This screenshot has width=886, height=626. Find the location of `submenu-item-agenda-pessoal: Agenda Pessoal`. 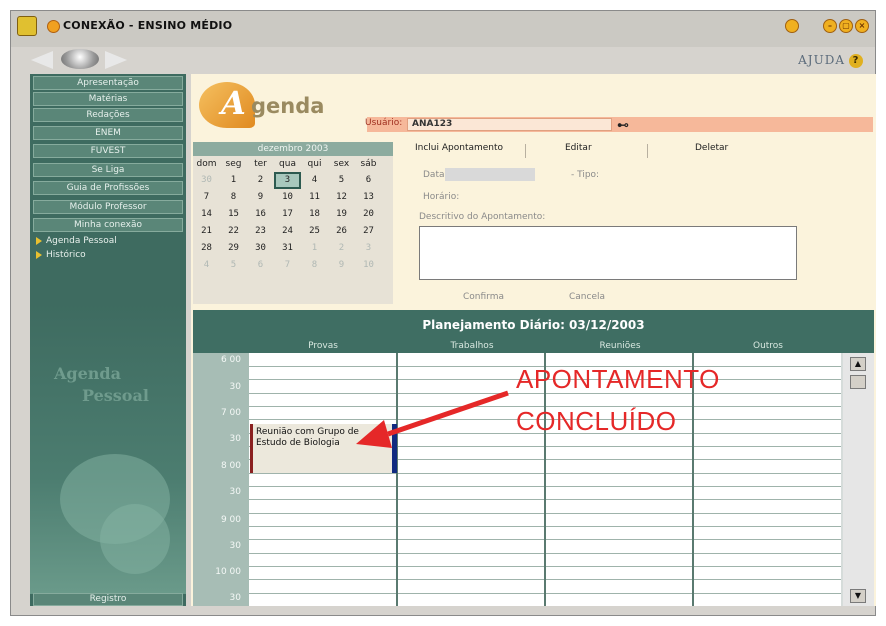

submenu-item-agenda-pessoal: Agenda Pessoal is located at coordinates (76, 241).